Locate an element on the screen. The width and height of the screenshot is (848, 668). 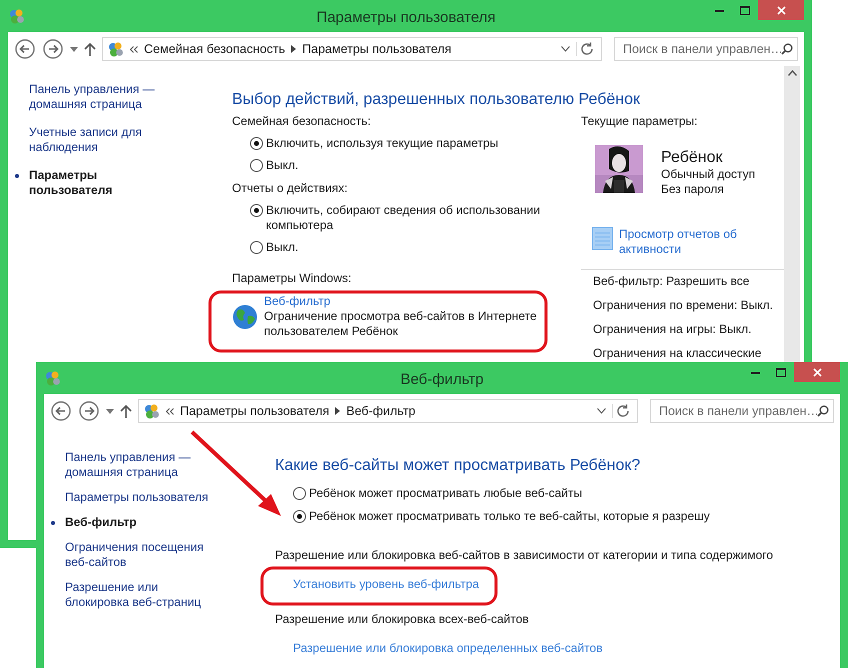
user-detail: Обычный доступ is located at coordinates (708, 174).